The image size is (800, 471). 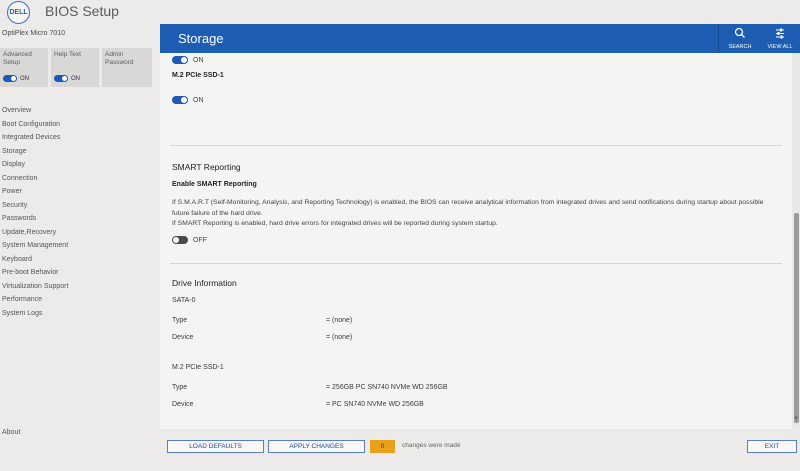 I want to click on tile-label: Admin, so click(x=114, y=54).